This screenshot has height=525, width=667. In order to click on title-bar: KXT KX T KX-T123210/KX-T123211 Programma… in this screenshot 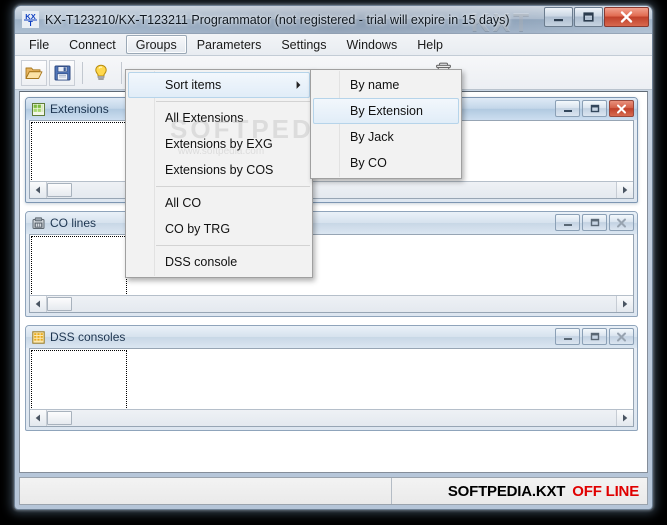, I will do `click(333, 21)`.